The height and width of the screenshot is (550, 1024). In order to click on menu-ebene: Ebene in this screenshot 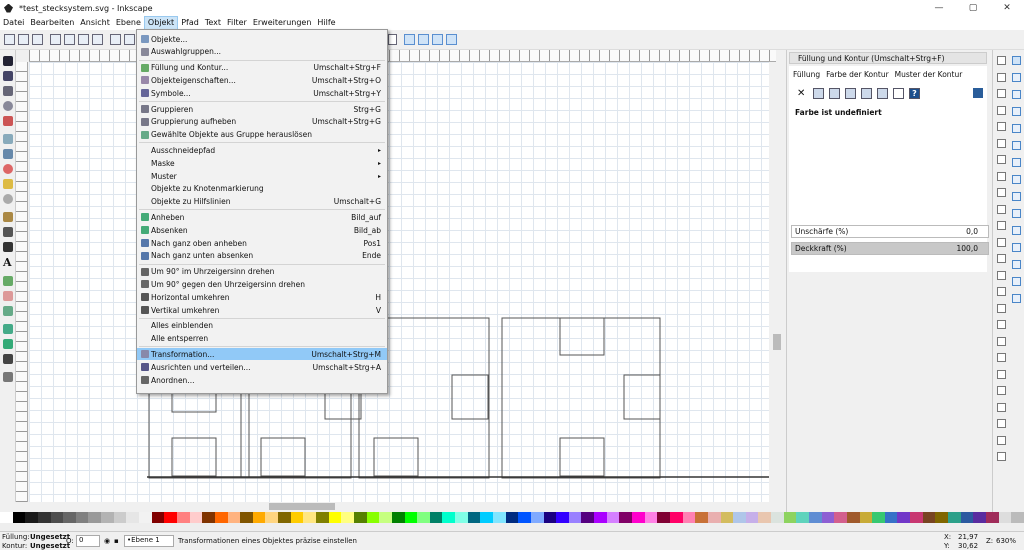, I will do `click(128, 23)`.